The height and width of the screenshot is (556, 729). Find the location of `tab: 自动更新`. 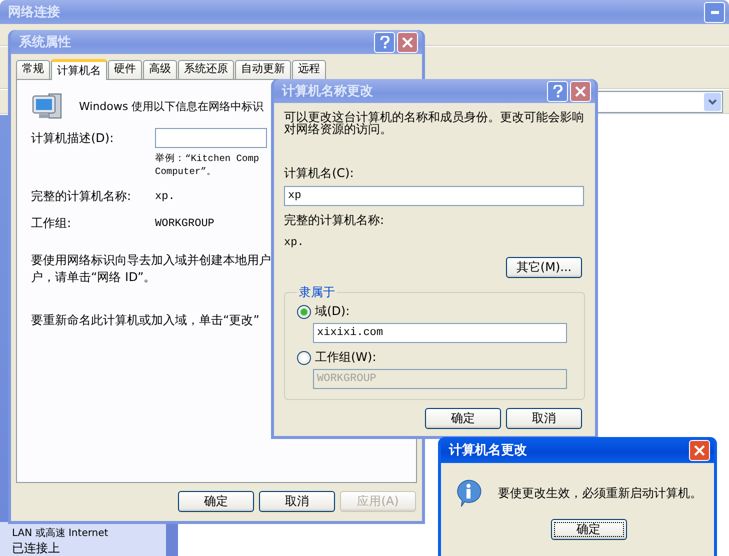

tab: 自动更新 is located at coordinates (263, 69).